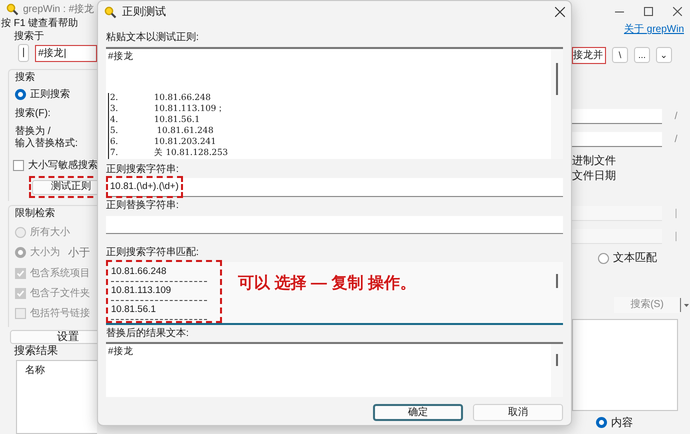  What do you see at coordinates (25, 78) in the screenshot?
I see `group-title: 搜索` at bounding box center [25, 78].